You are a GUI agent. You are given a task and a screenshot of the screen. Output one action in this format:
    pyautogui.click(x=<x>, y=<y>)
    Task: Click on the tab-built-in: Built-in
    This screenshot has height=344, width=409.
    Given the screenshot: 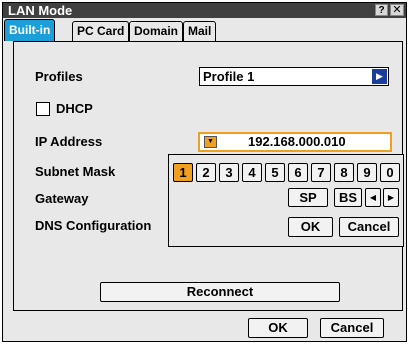 What is the action you would take?
    pyautogui.click(x=30, y=30)
    